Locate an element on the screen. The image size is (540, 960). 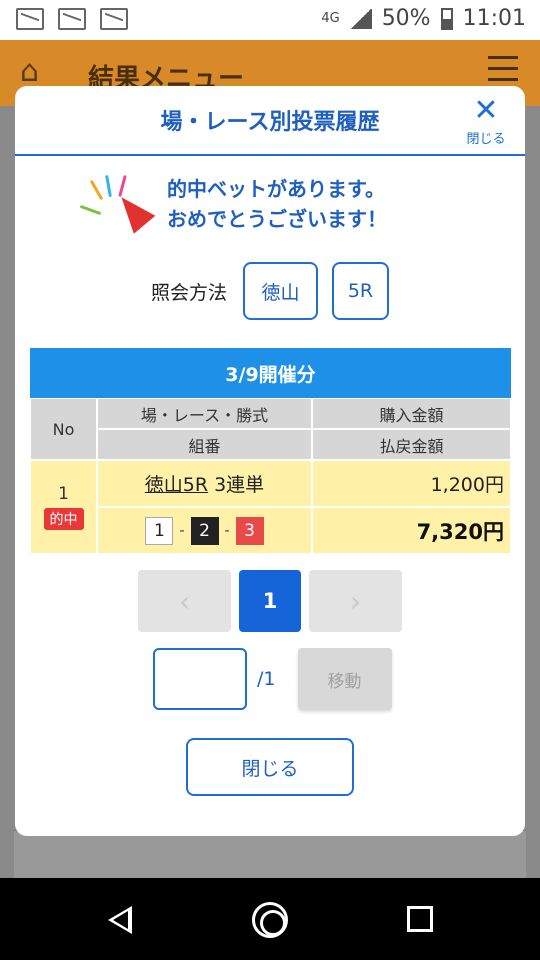
boat-number-2: 2 is located at coordinates (204, 530).